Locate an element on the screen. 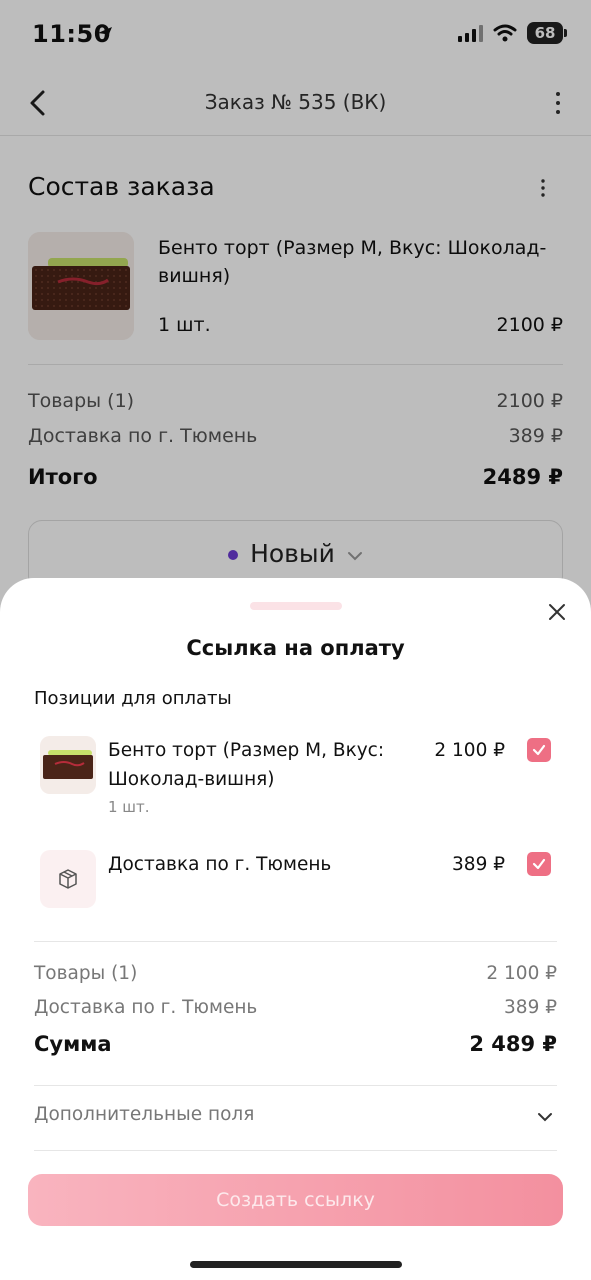 This screenshot has height=1280, width=591. sheet-delivery-row: Доставка по г. Тюмень 389 ₽ is located at coordinates (295, 1007).